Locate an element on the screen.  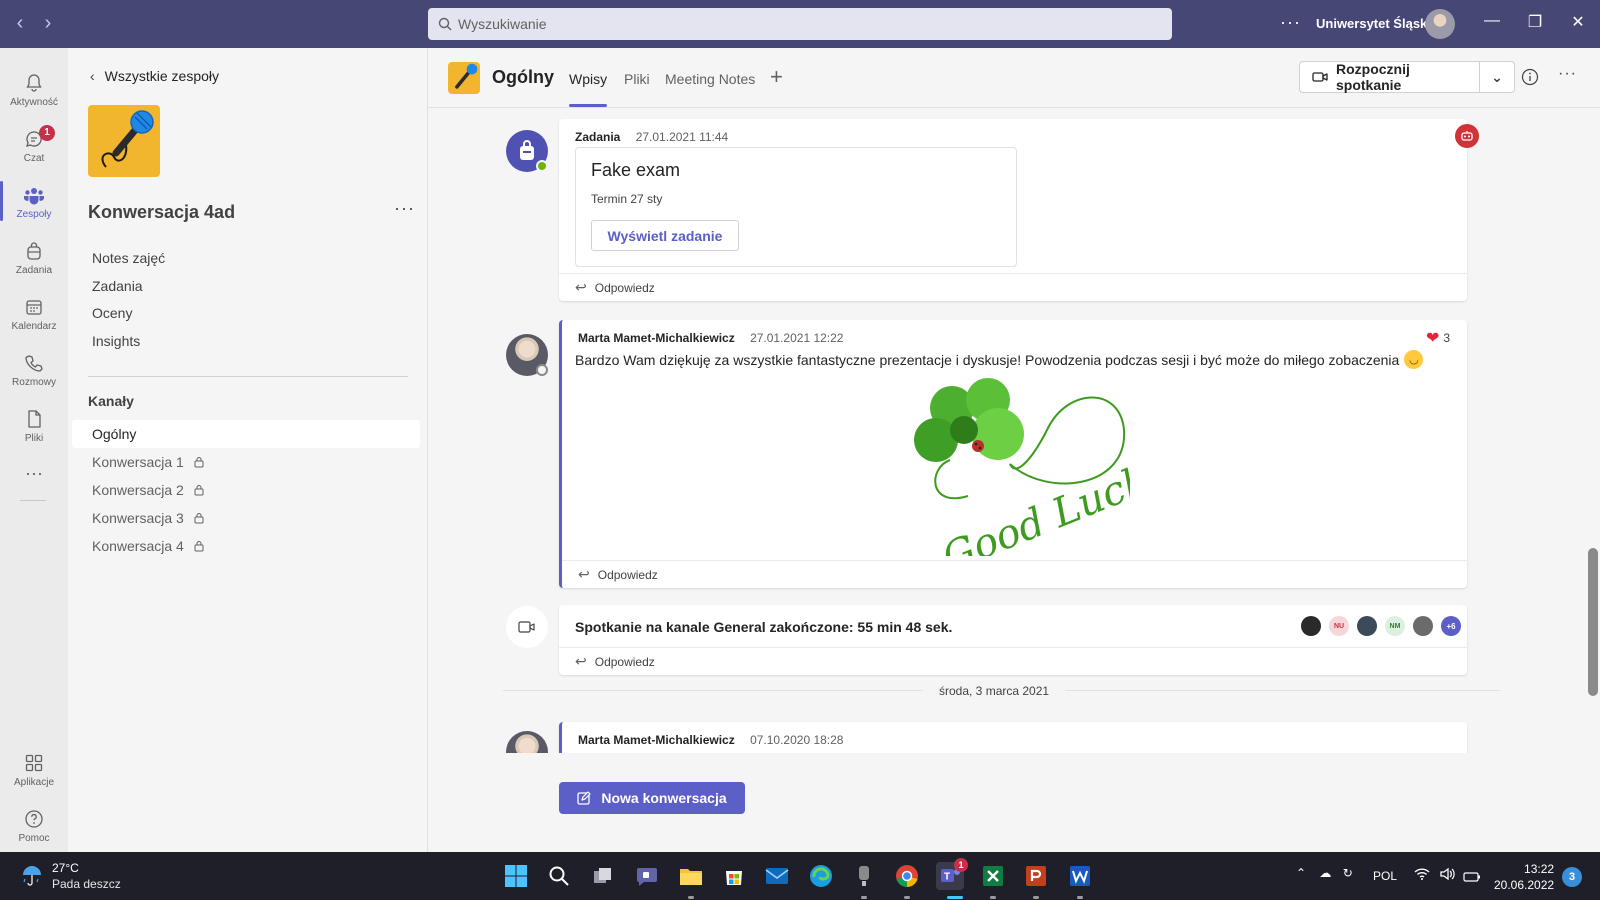
app-chat: Czat 1 is located at coordinates (34, 145).